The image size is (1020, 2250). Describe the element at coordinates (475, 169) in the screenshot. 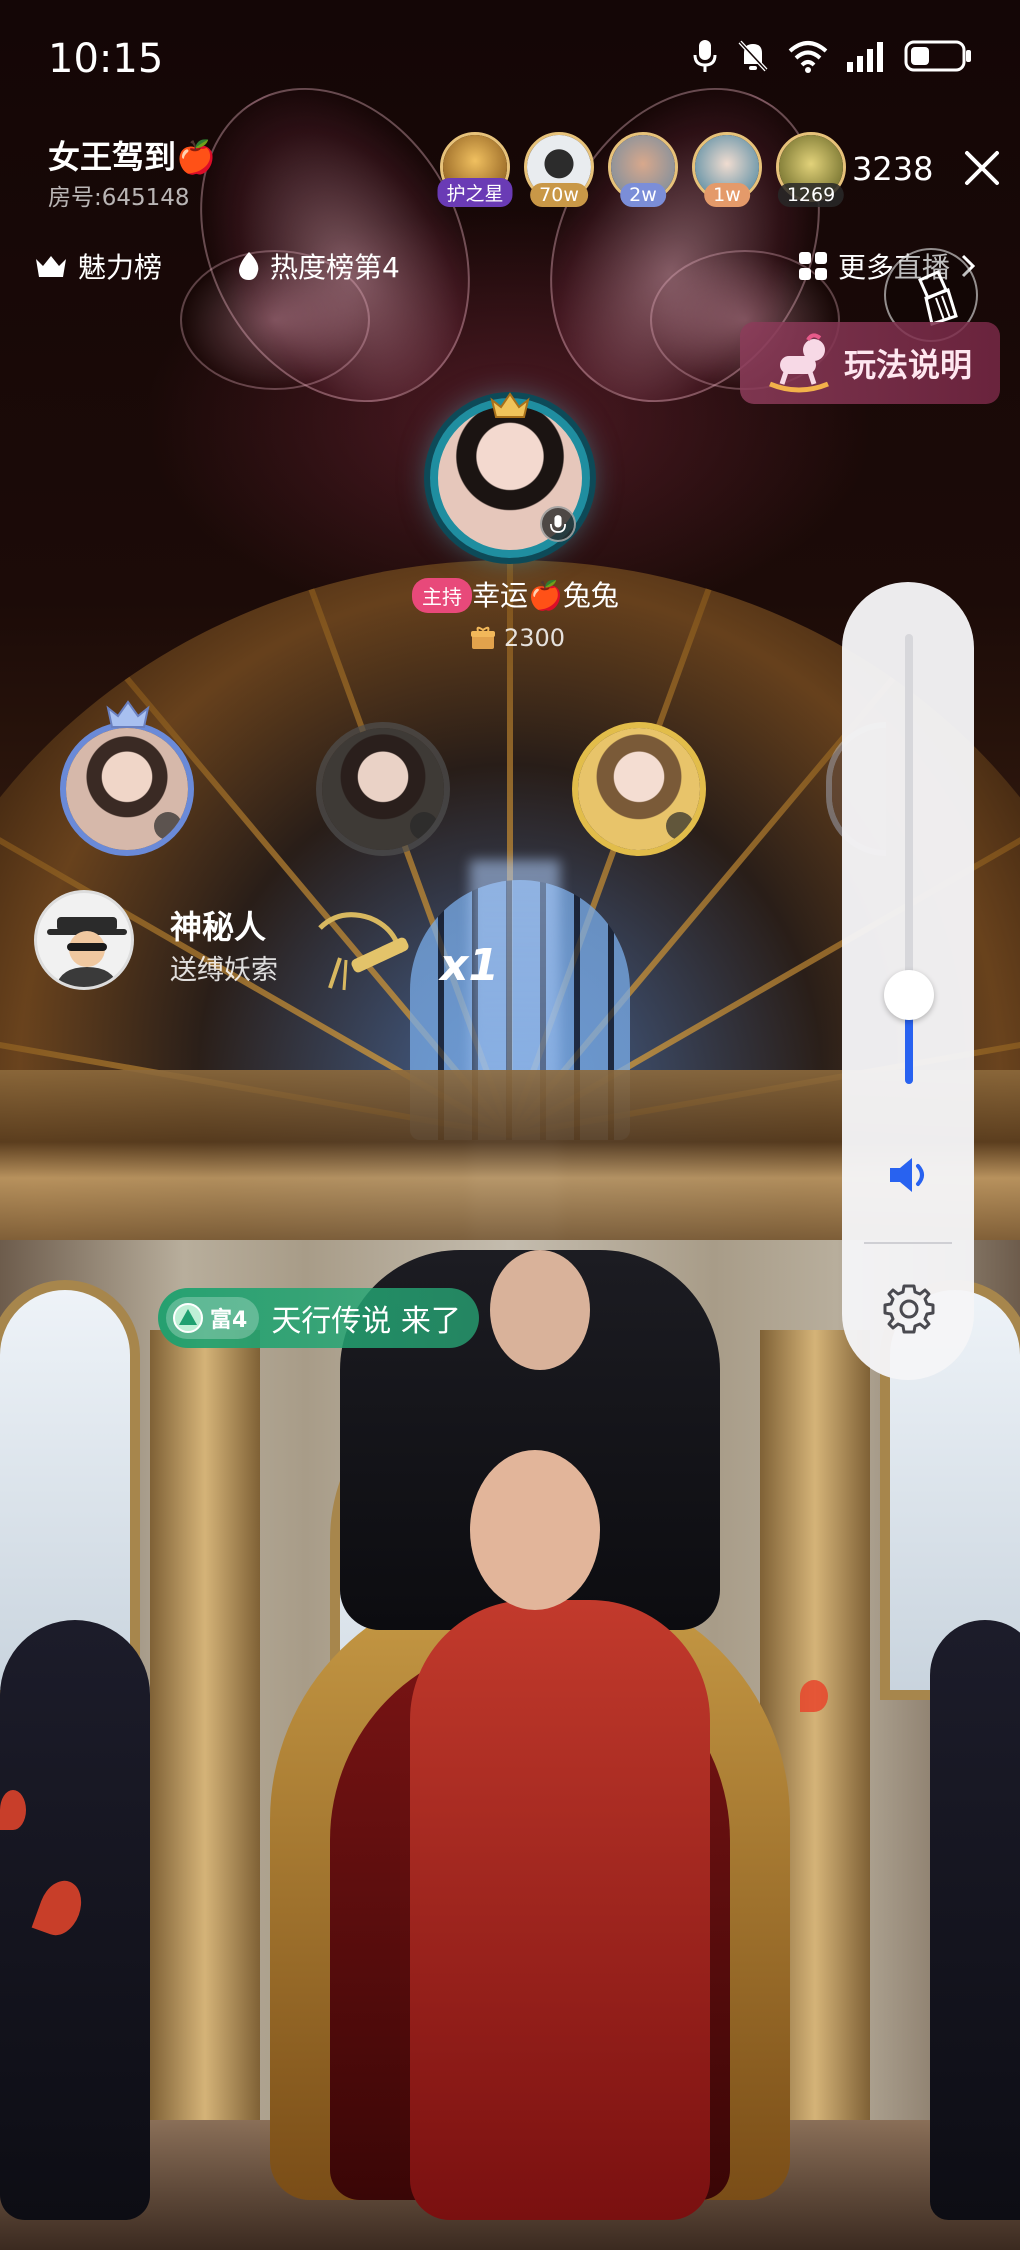

I see `viewer-avatar: 护之星` at that location.